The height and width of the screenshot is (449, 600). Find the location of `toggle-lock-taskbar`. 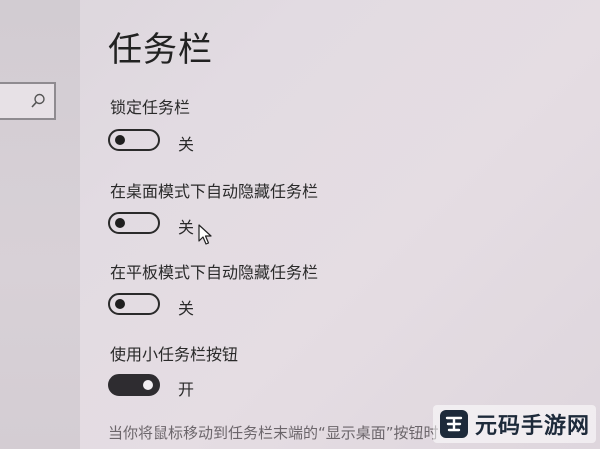

toggle-lock-taskbar is located at coordinates (134, 140).